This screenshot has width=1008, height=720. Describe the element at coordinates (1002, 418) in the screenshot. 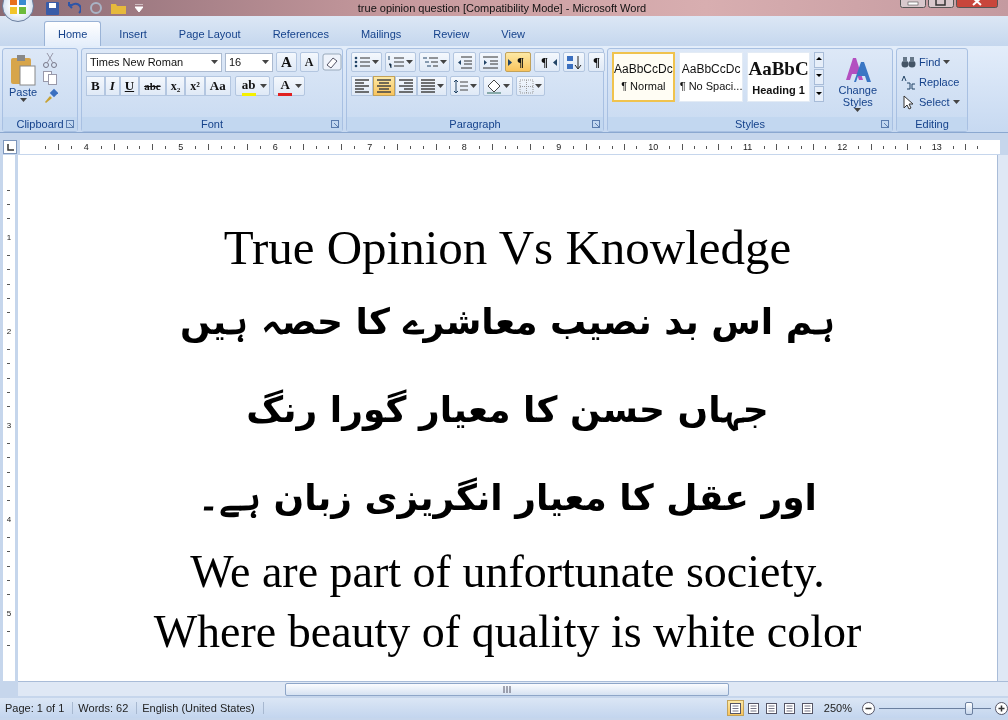

I see `vertical-scrollbar` at that location.